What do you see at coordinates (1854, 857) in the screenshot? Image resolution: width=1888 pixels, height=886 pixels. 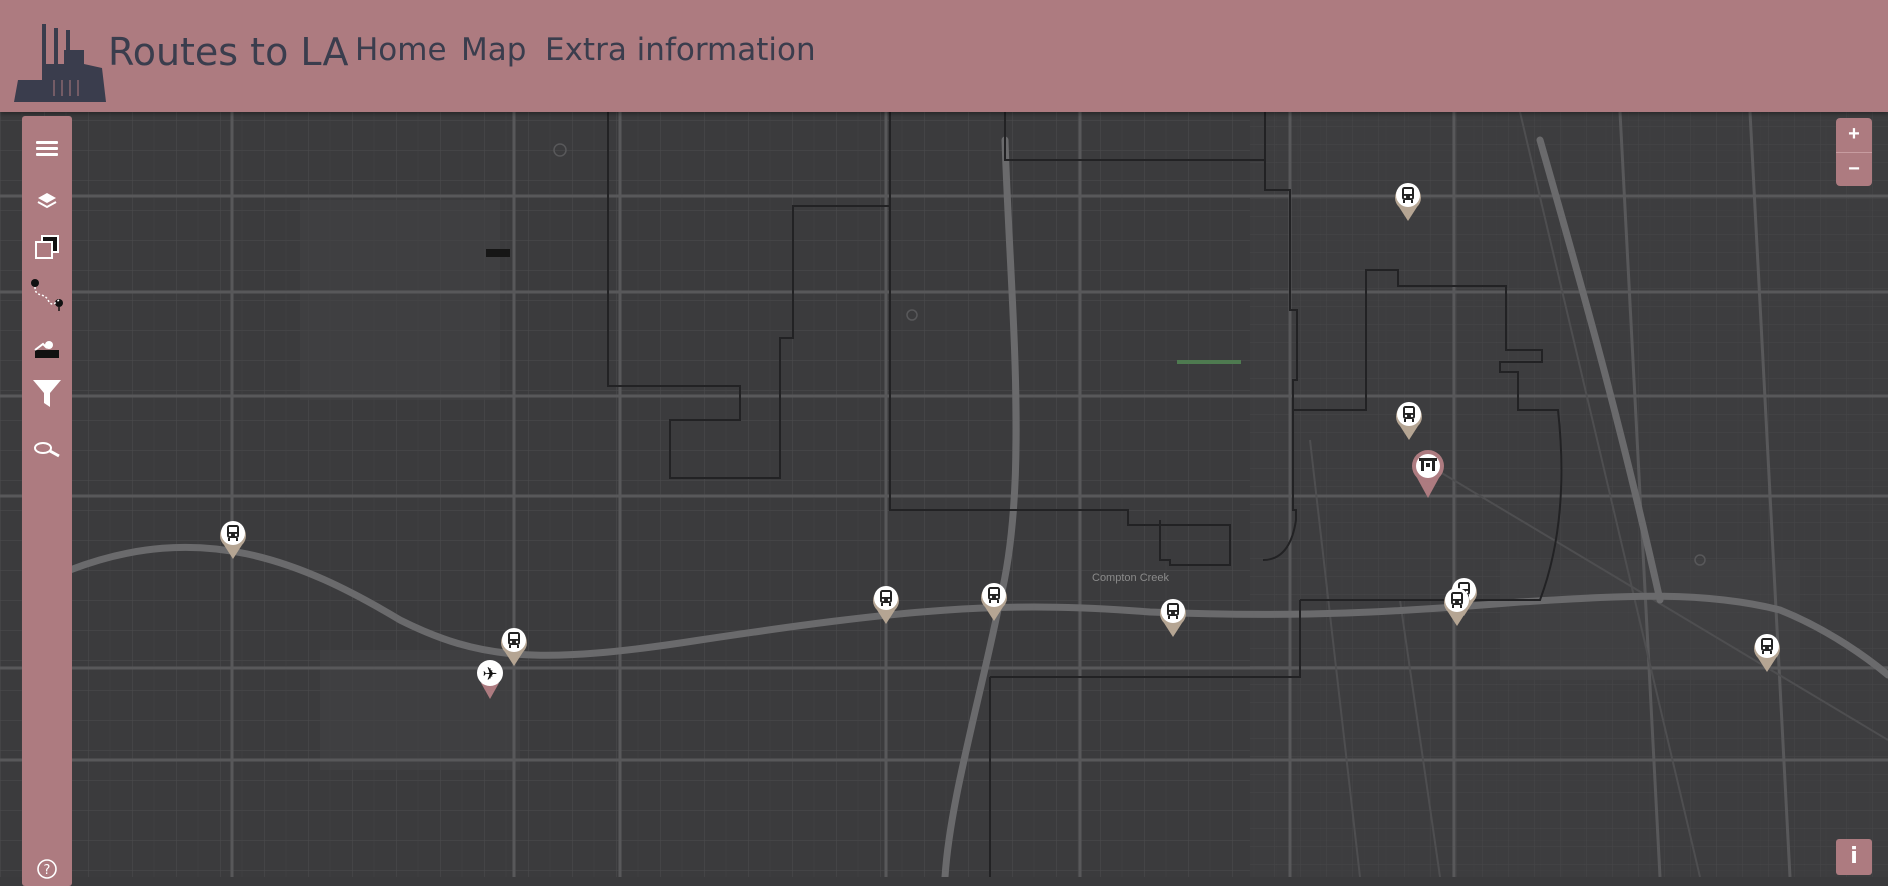 I see `info-button: i` at bounding box center [1854, 857].